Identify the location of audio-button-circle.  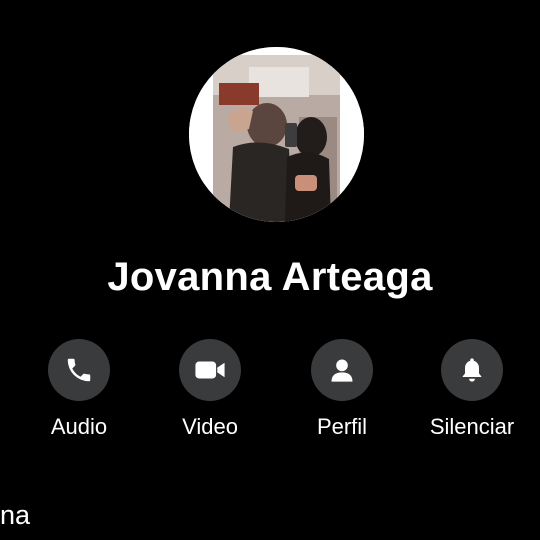
(79, 370).